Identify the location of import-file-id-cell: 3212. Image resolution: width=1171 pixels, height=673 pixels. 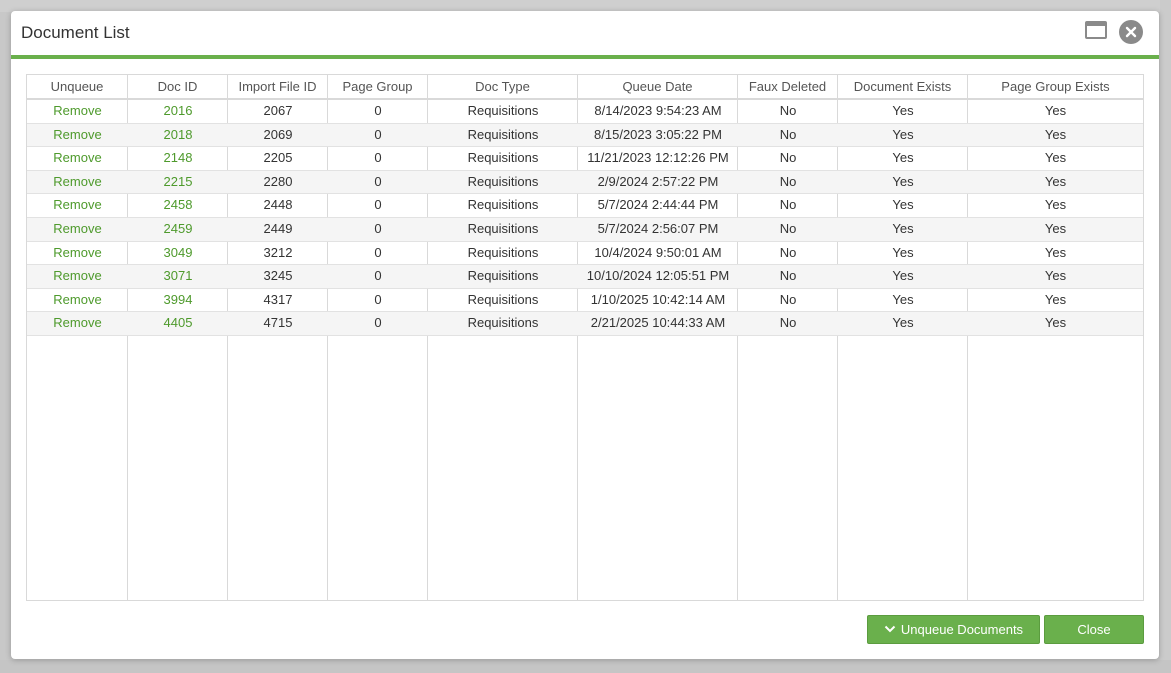
(278, 252).